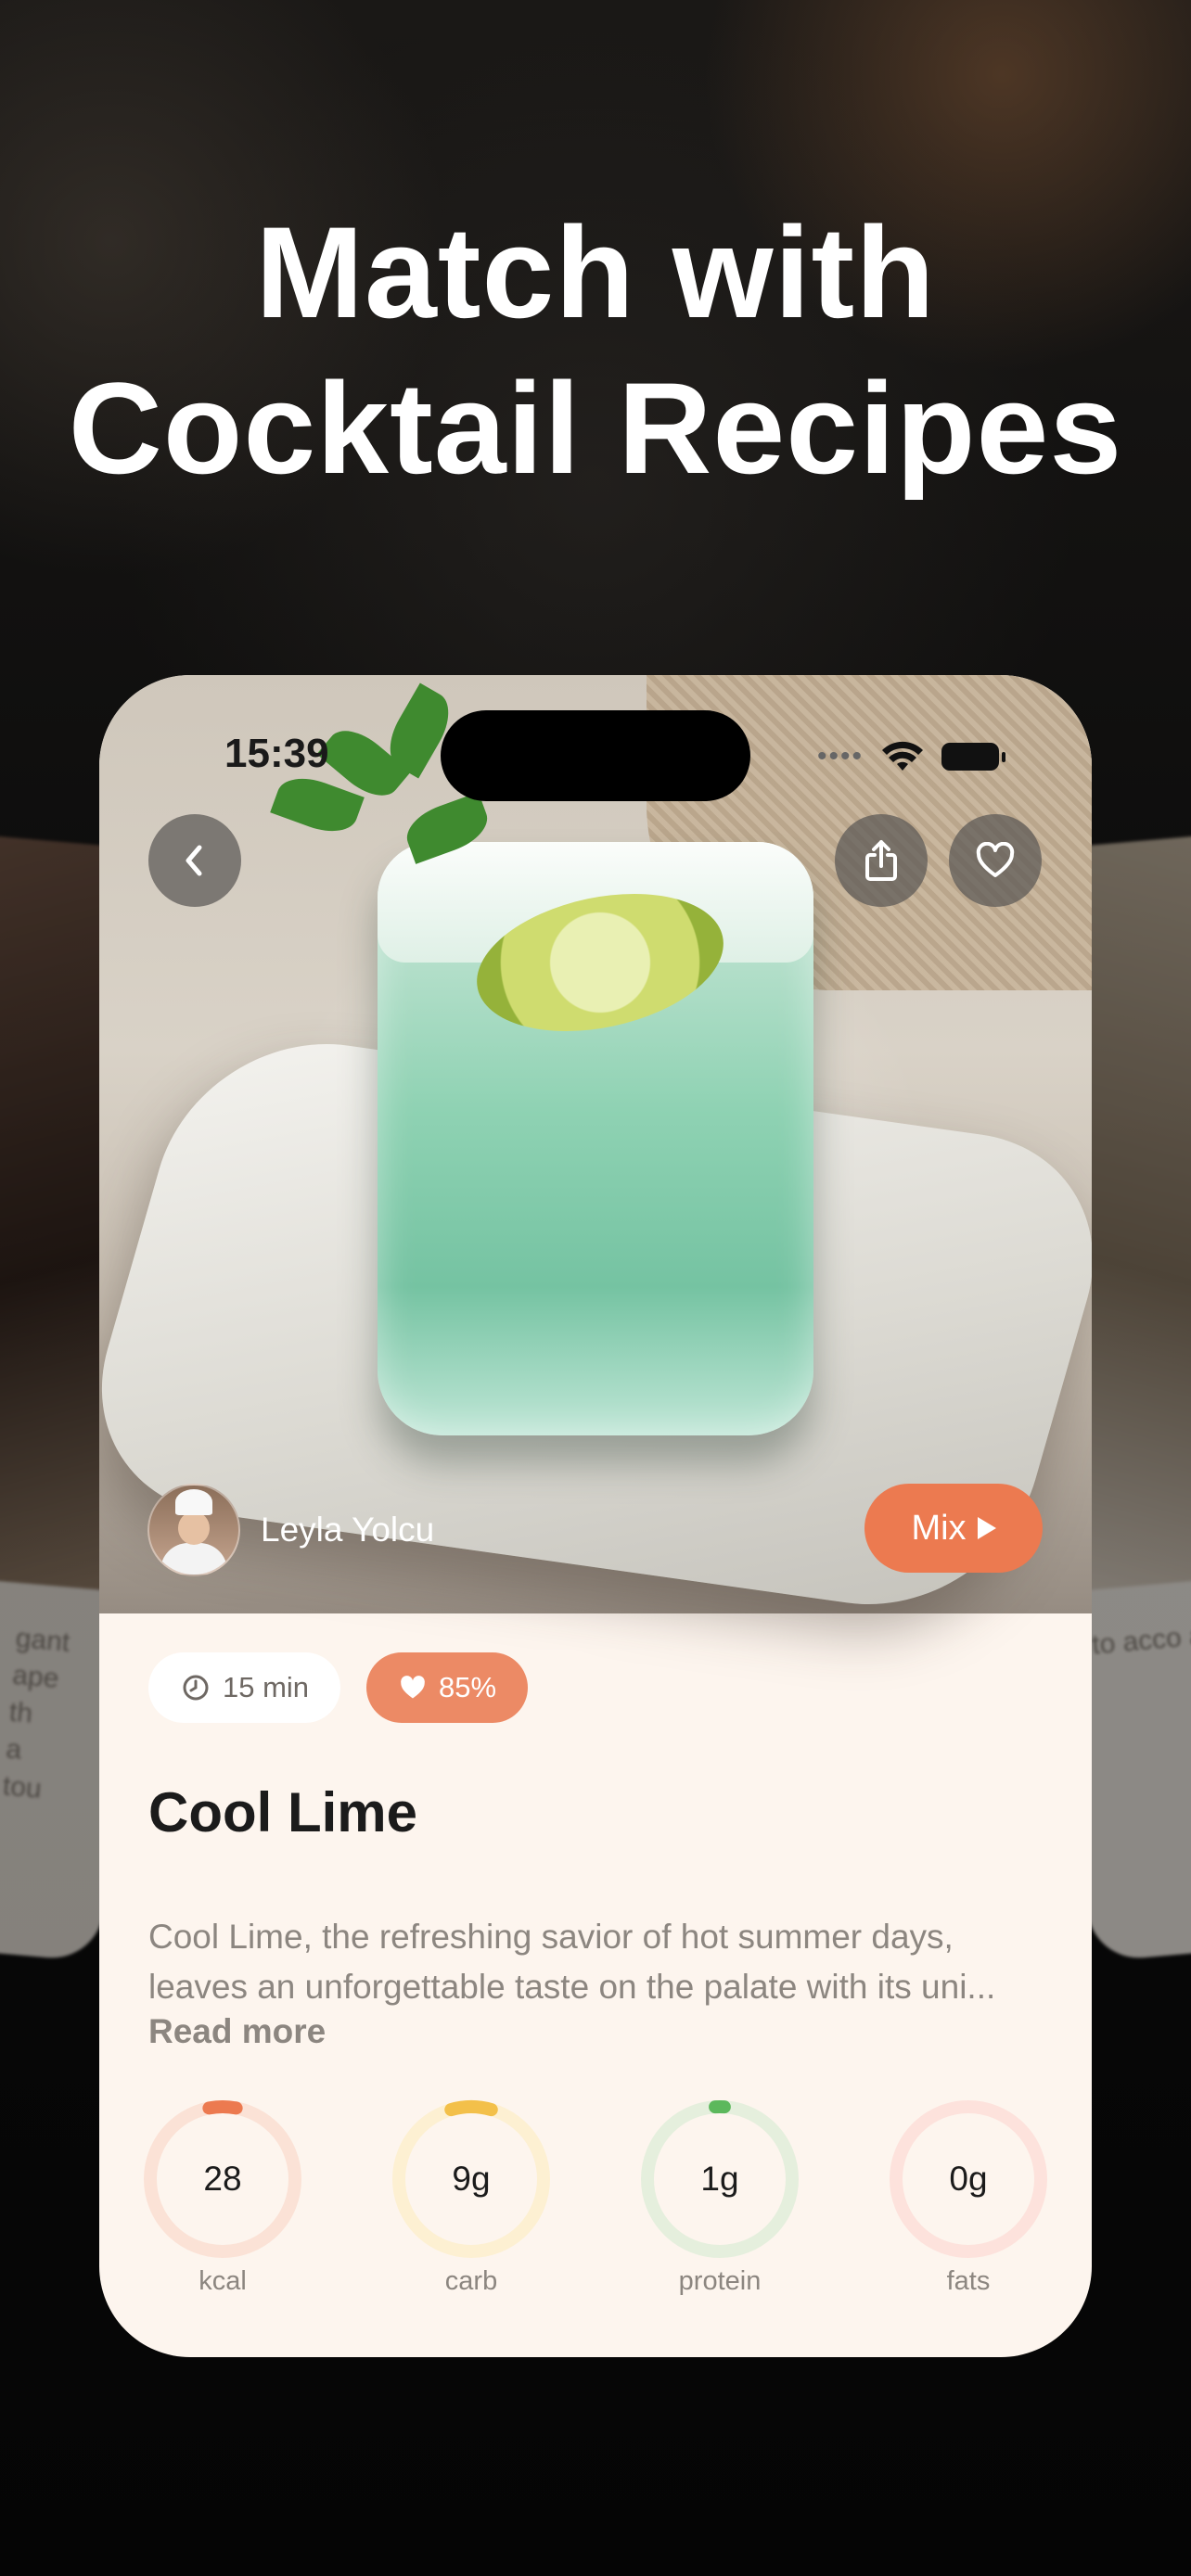  I want to click on signal-icon: ••••, so click(840, 756).